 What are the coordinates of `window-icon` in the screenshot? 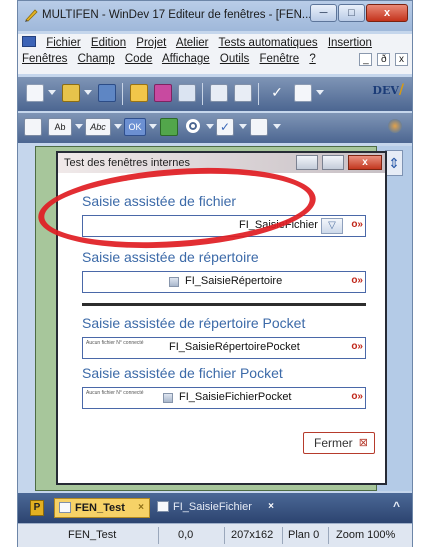 It's located at (65, 507).